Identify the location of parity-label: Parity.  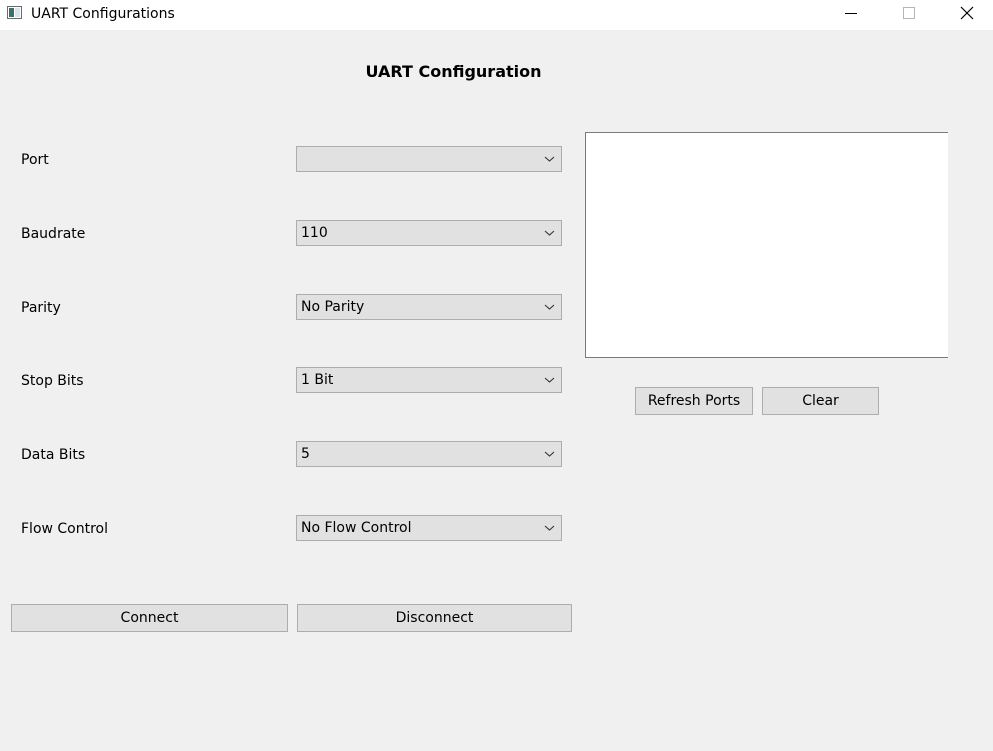
(41, 308).